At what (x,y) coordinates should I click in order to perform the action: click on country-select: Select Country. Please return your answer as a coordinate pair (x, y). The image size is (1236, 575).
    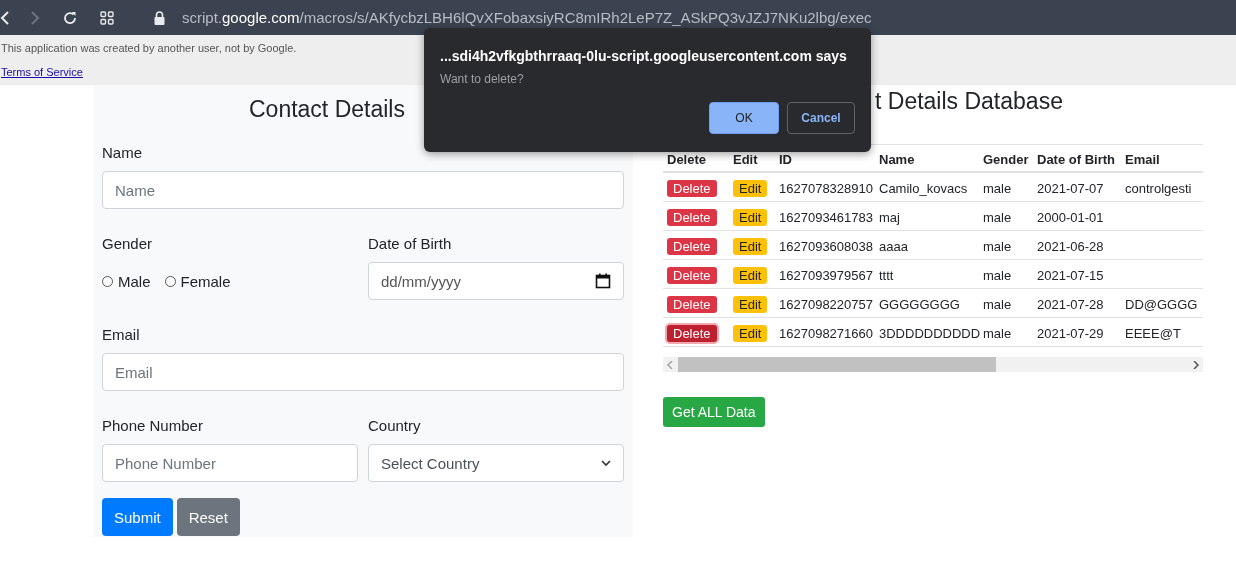
    Looking at the image, I should click on (496, 463).